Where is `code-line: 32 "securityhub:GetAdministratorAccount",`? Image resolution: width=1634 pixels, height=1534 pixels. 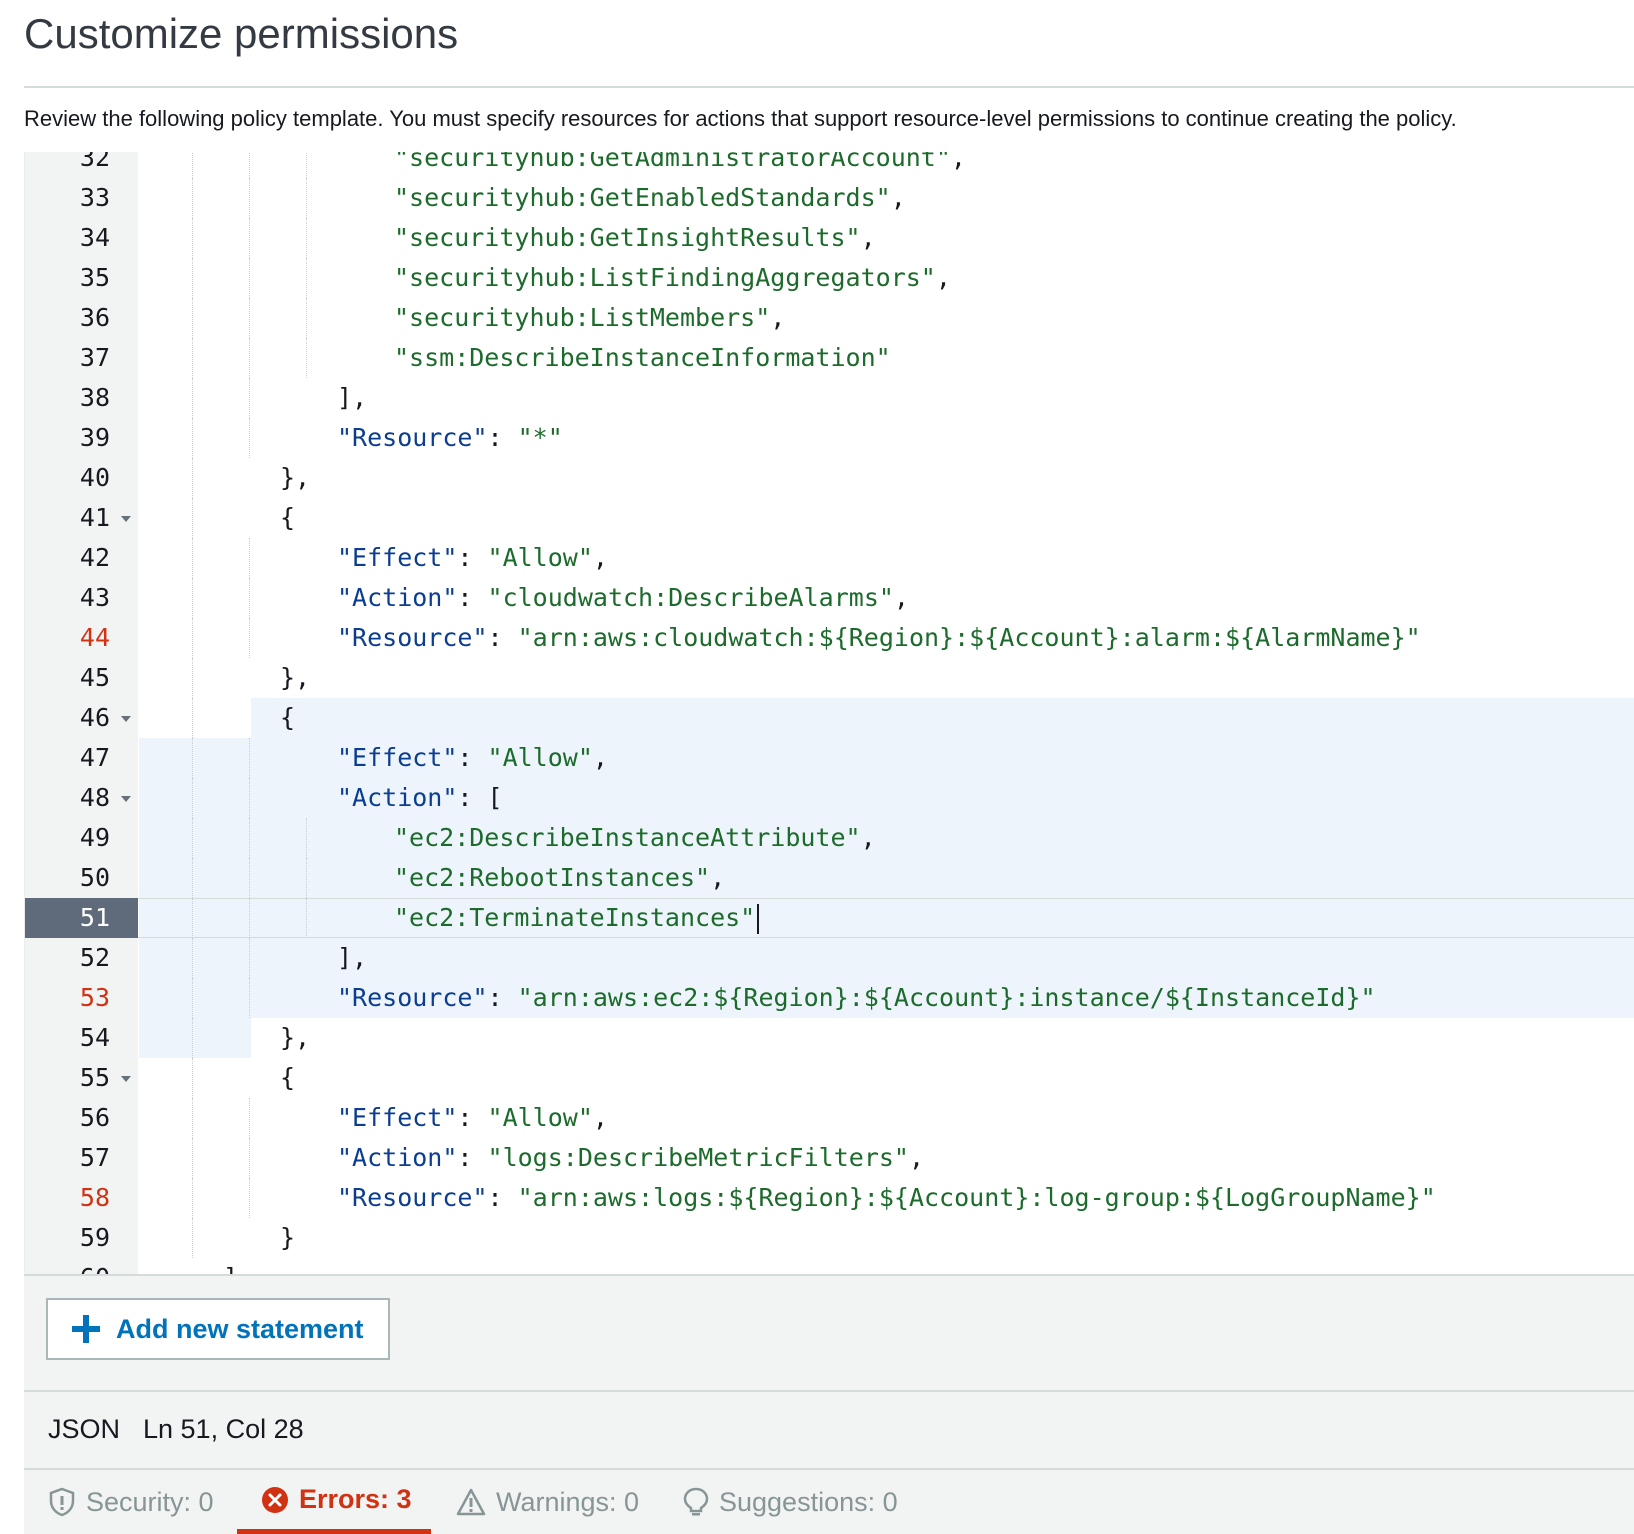 code-line: 32 "securityhub:GetAdministratorAccount", is located at coordinates (829, 165).